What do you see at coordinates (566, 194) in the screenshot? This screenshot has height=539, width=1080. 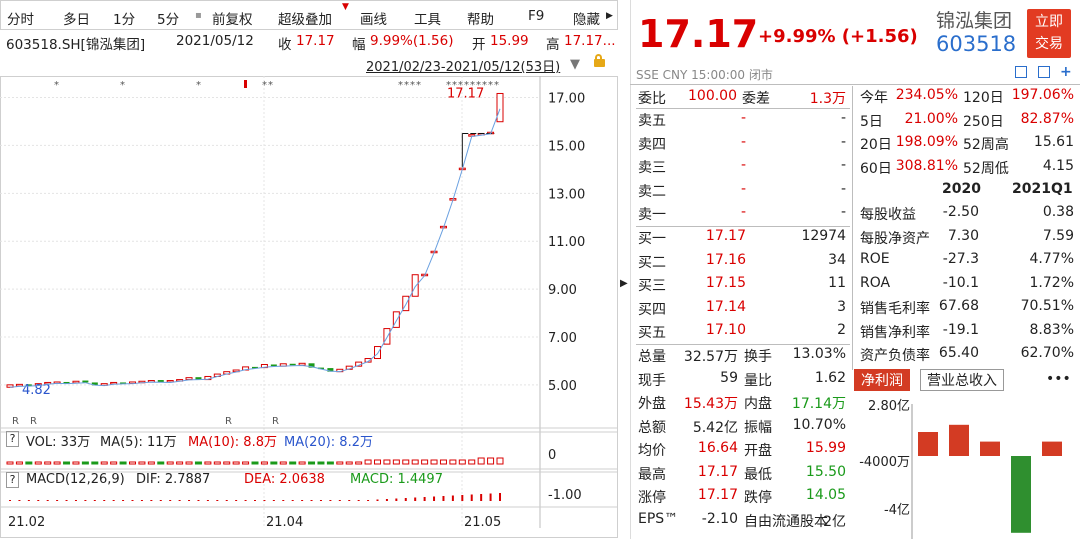 I see `y-tick-label: 13.00` at bounding box center [566, 194].